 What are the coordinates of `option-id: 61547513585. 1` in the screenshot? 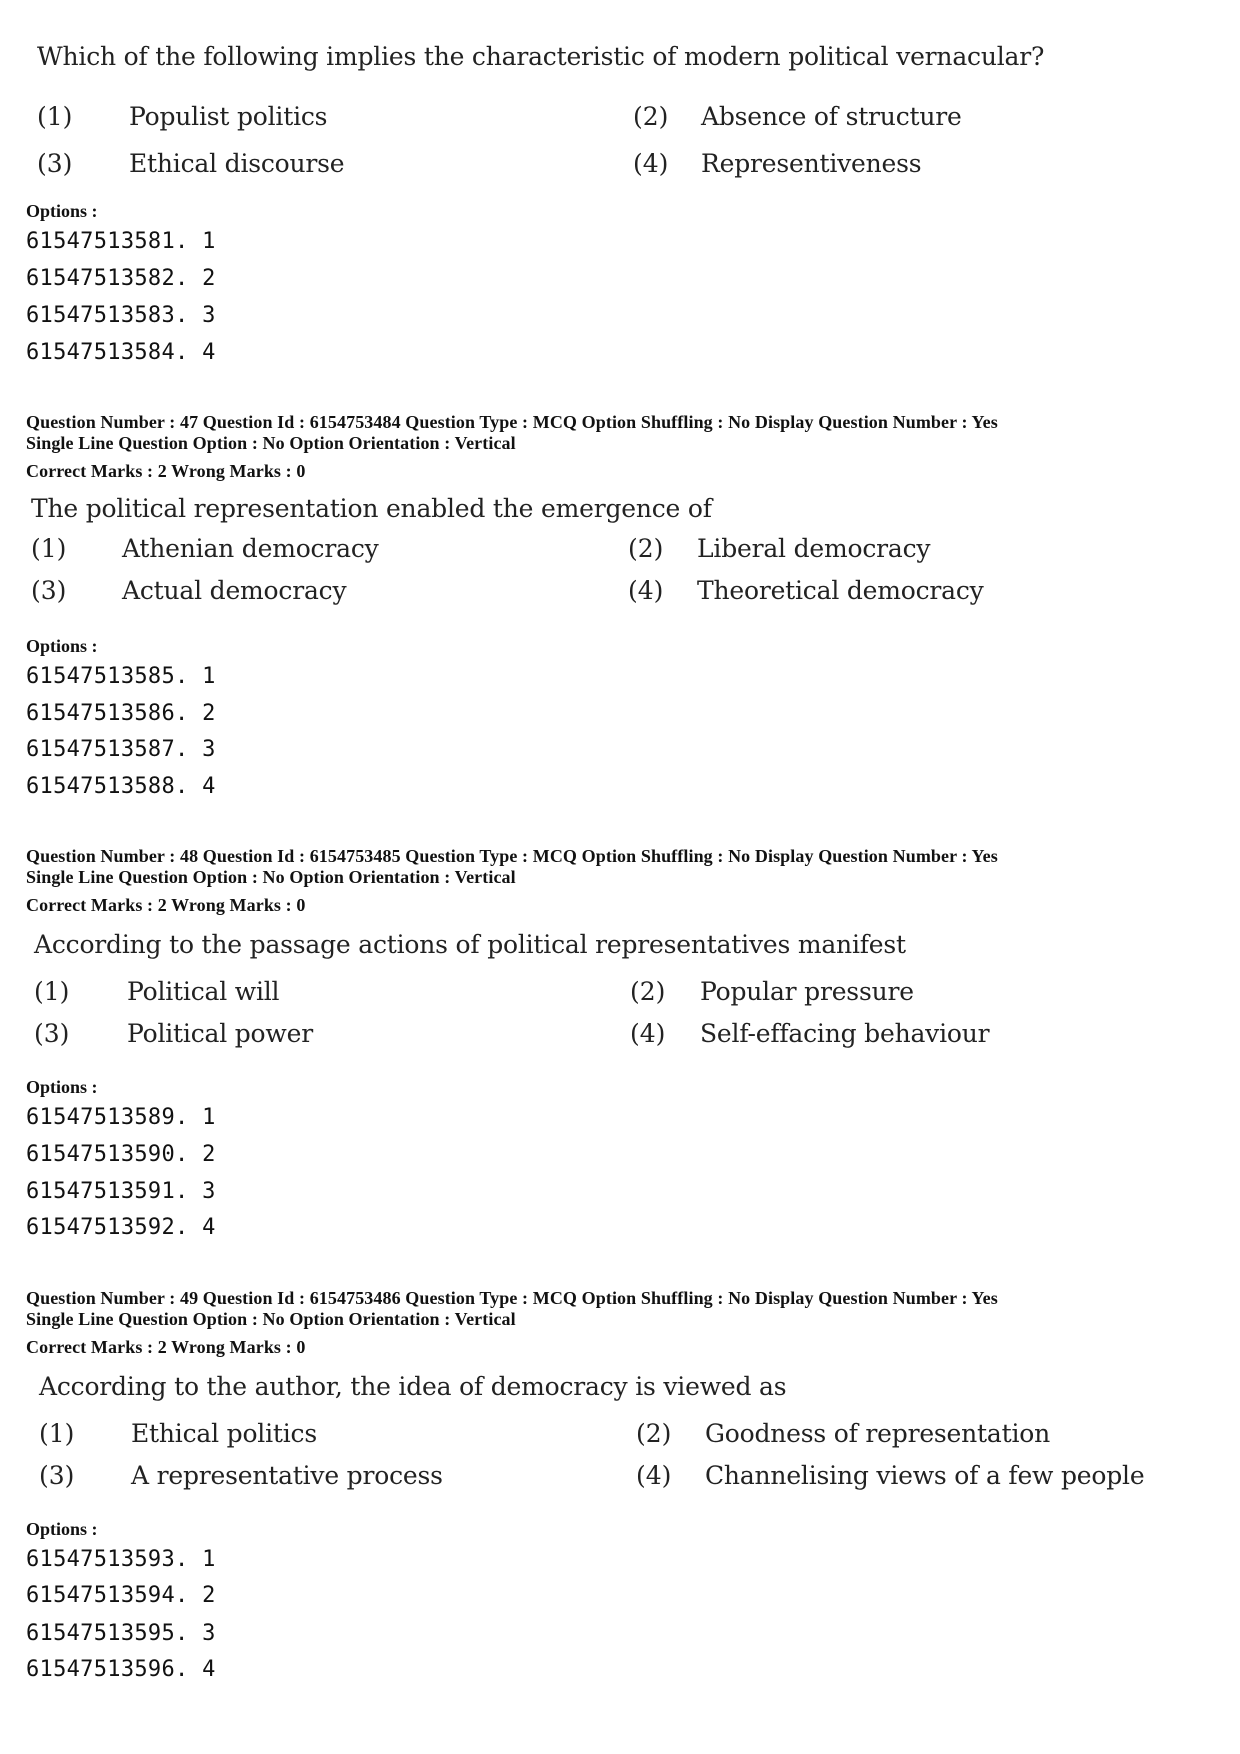 It's located at (121, 676).